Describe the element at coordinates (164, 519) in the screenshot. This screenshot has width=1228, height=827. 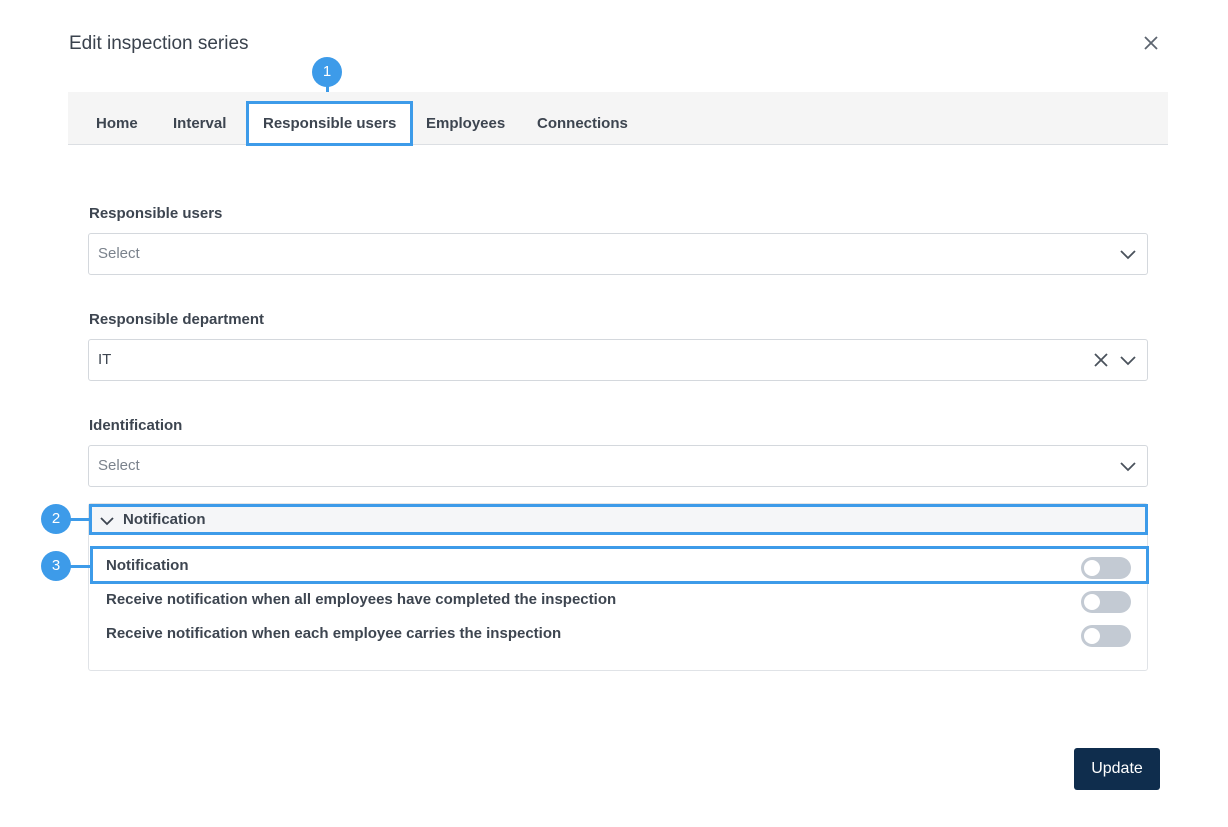
I see `notification-section-label: Notification` at that location.